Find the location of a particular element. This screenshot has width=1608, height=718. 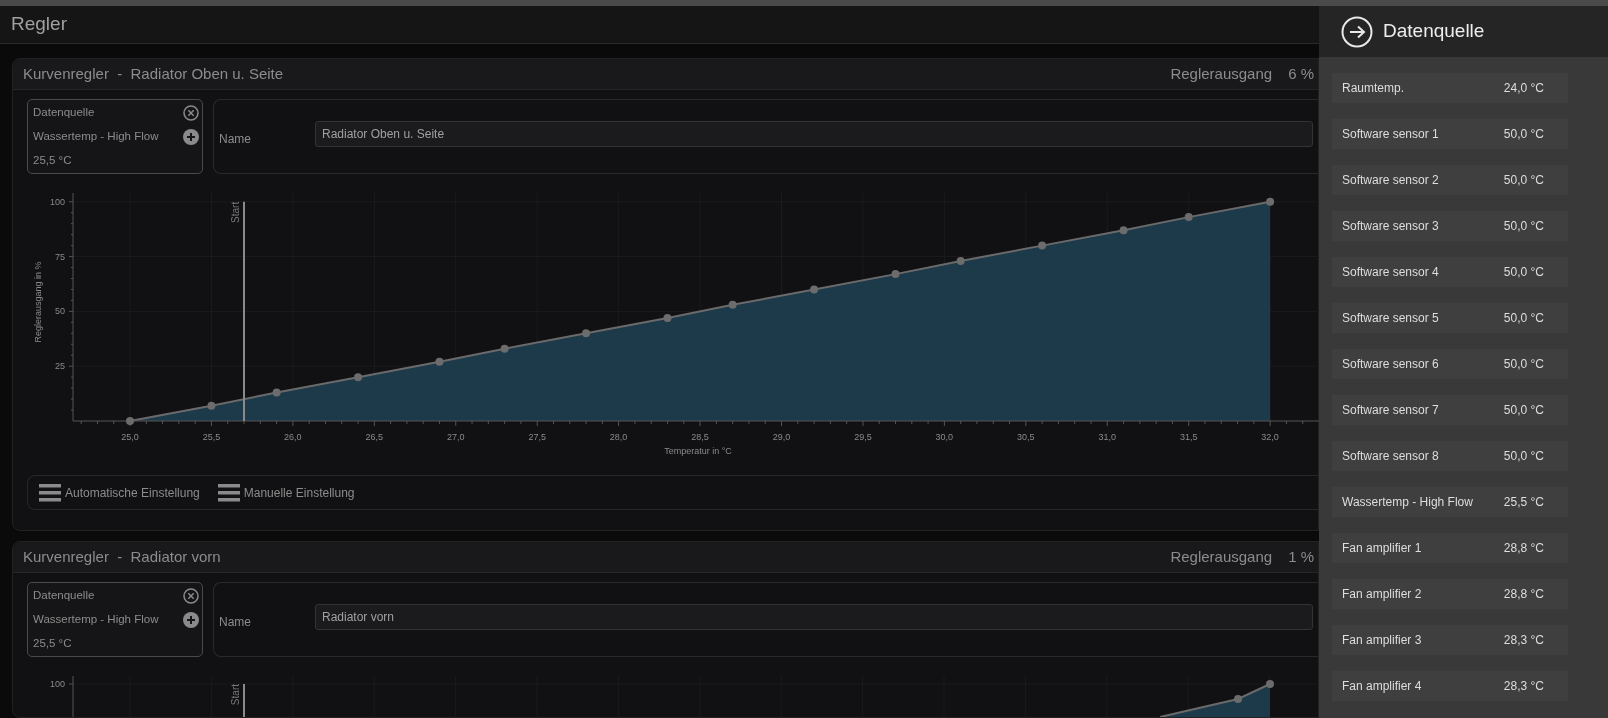

data-source-item: Fan amplifier 1 28,8 °C is located at coordinates (1450, 548).